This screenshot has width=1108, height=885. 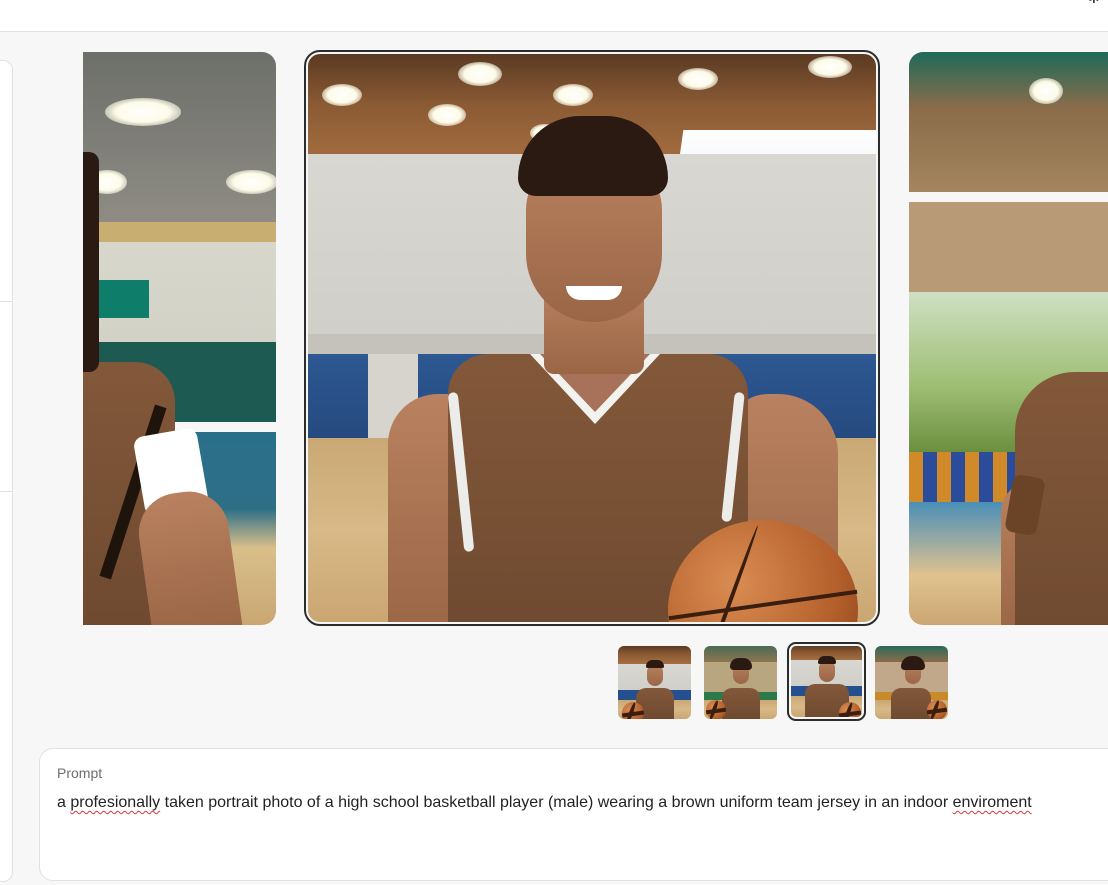 I want to click on prompt-text-segment: a, so click(x=64, y=802).